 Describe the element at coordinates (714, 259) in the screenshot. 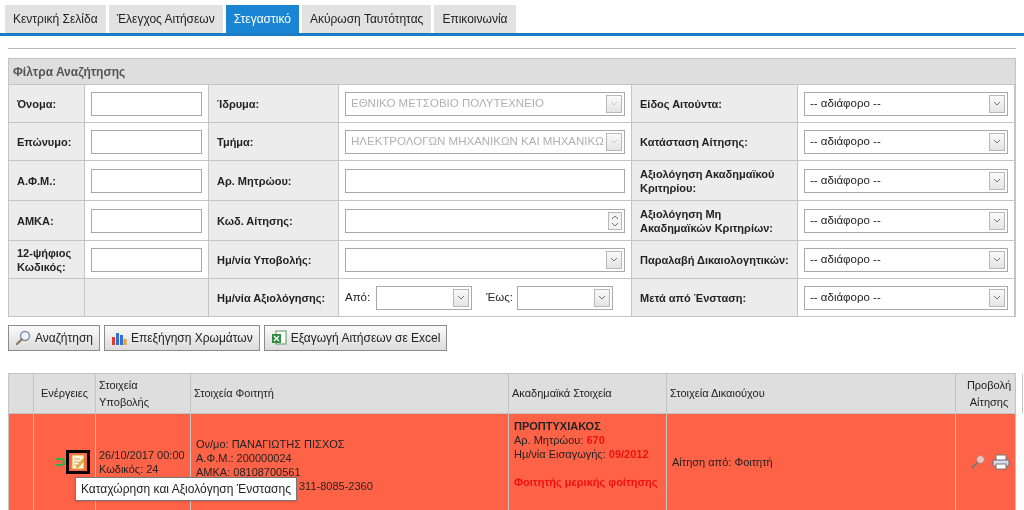

I see `field-label: Παραλαβή Δικαιολογητικών:` at that location.